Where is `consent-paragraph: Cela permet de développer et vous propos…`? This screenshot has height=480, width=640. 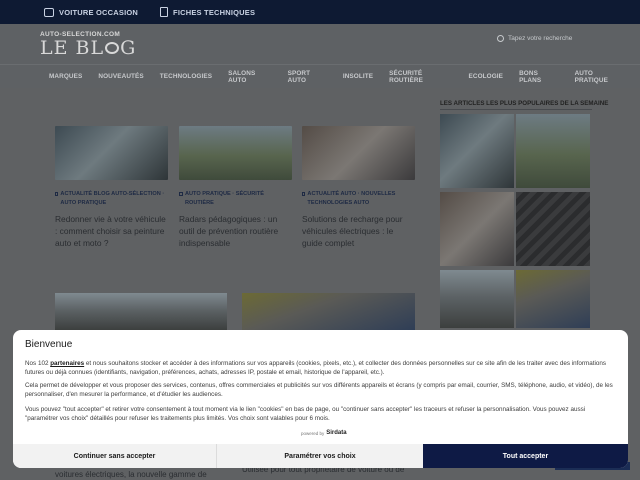
consent-paragraph: Cela permet de développer et vous propos… is located at coordinates (319, 390).